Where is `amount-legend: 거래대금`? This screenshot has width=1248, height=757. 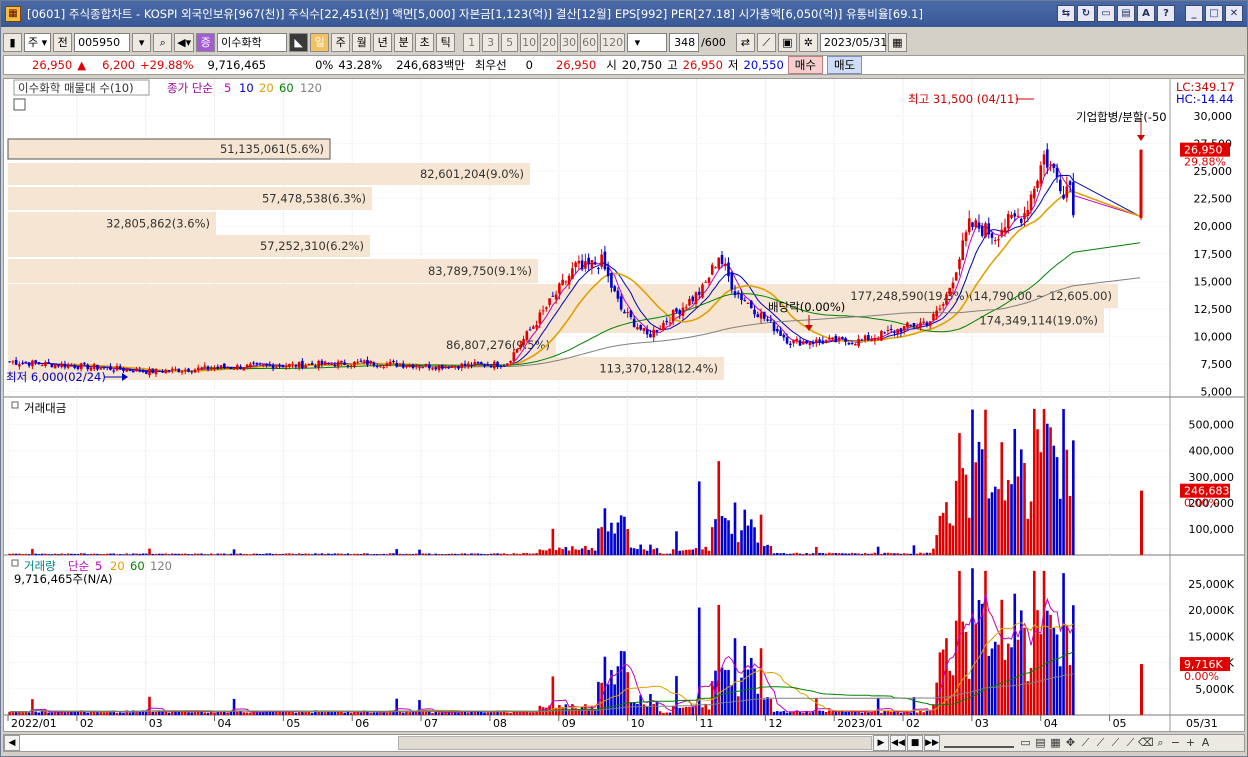 amount-legend: 거래대금 is located at coordinates (45, 408).